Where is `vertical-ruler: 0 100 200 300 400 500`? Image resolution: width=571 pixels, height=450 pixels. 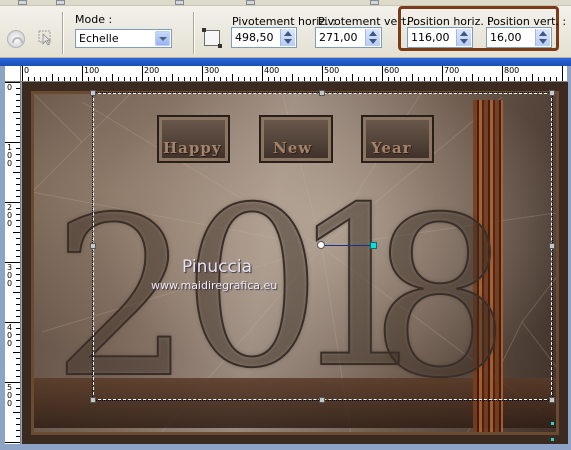 vertical-ruler: 0 100 200 300 400 500 is located at coordinates (13, 263).